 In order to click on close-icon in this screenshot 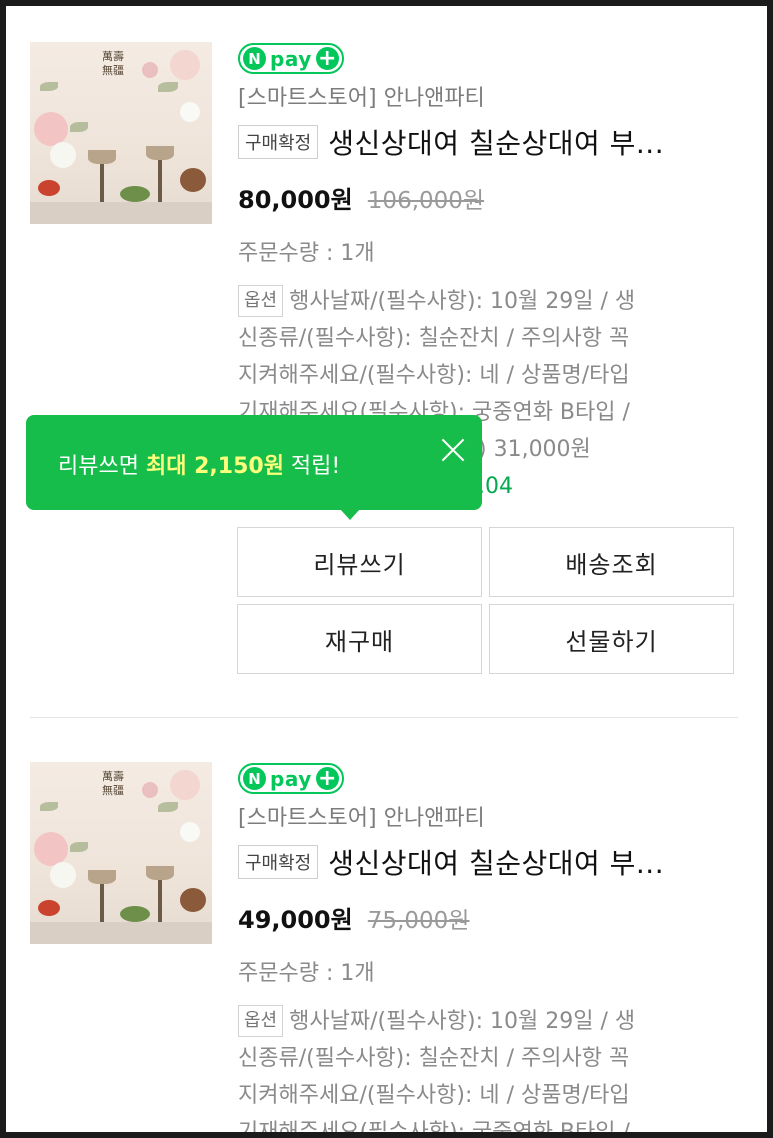, I will do `click(453, 450)`.